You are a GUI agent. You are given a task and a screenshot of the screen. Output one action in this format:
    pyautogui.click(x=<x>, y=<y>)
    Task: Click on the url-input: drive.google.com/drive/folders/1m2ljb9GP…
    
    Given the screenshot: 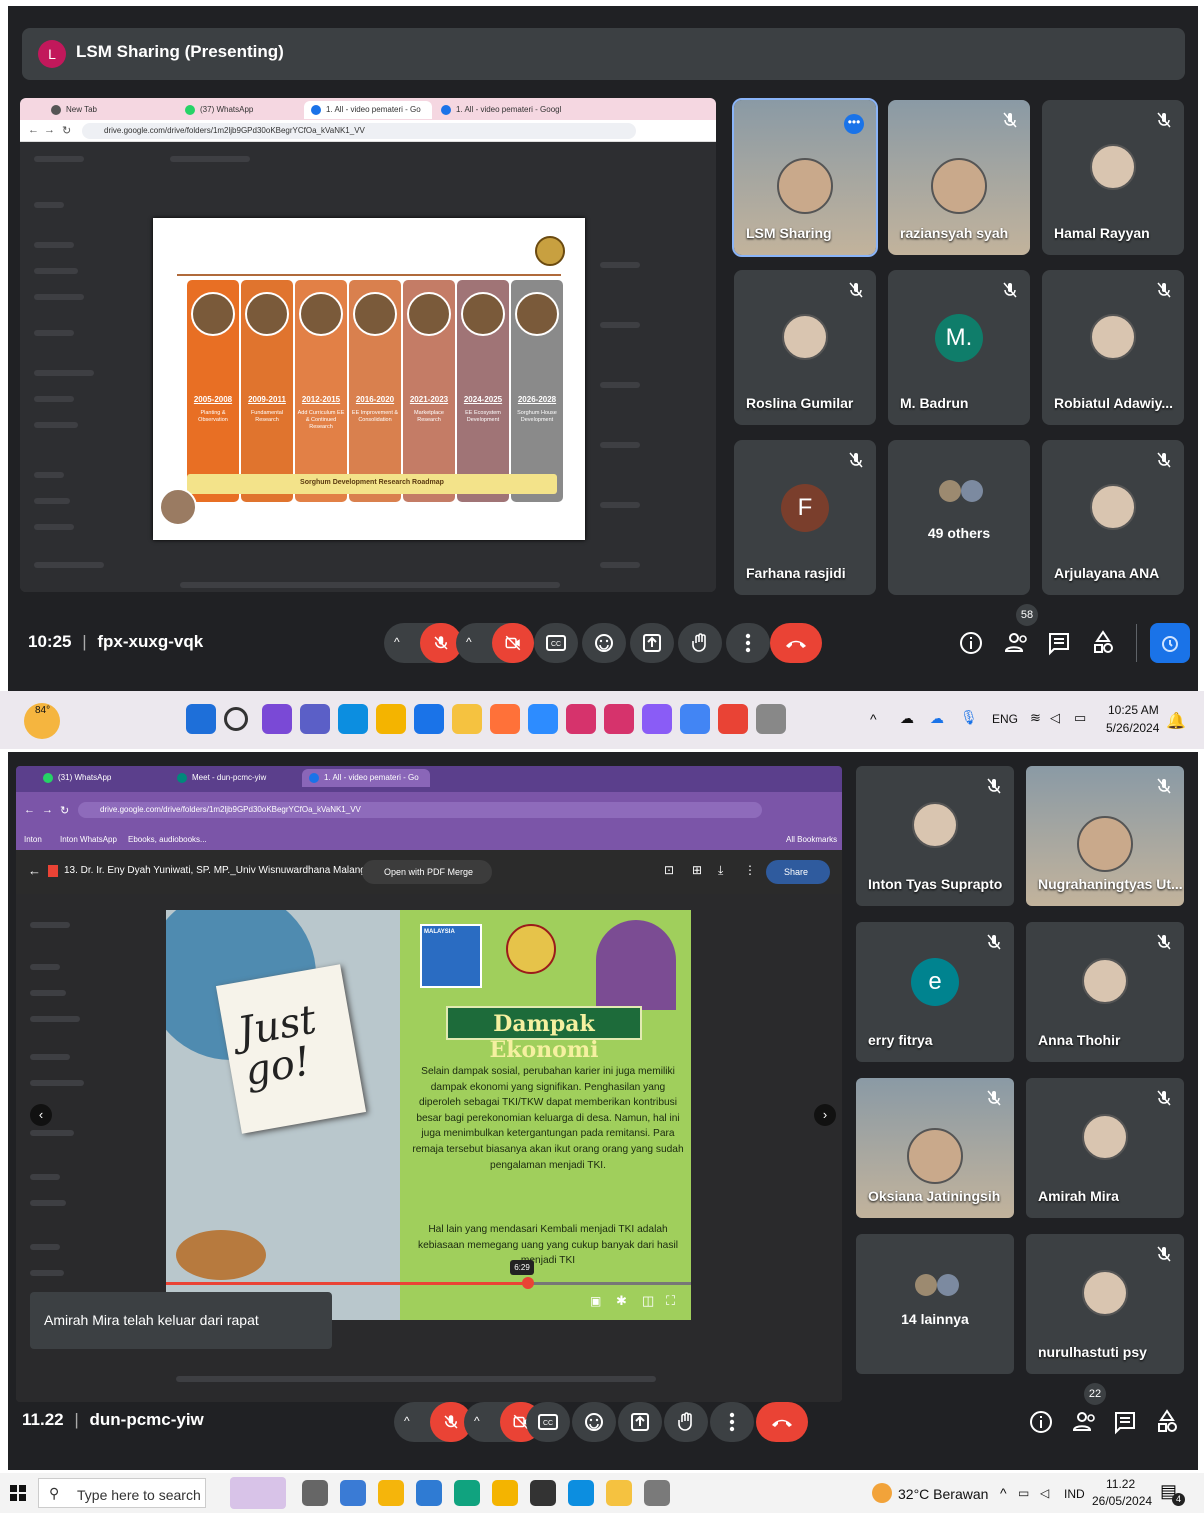 What is the action you would take?
    pyautogui.click(x=359, y=131)
    